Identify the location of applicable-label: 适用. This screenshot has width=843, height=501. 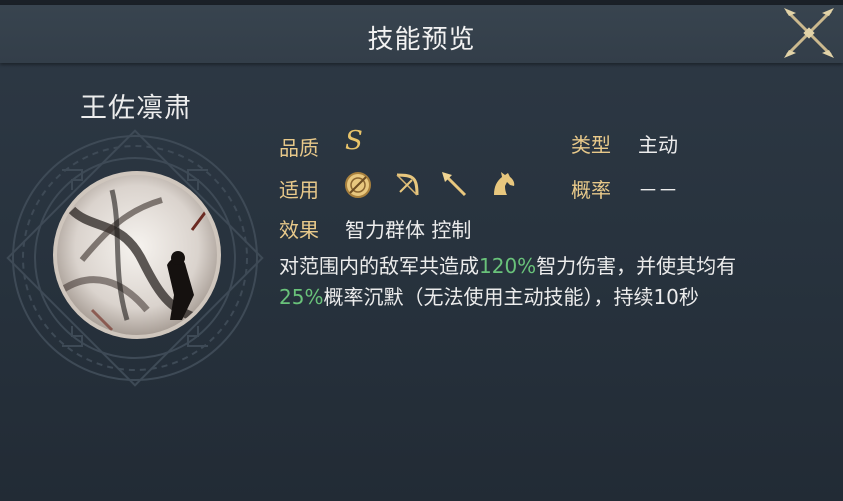
(299, 190).